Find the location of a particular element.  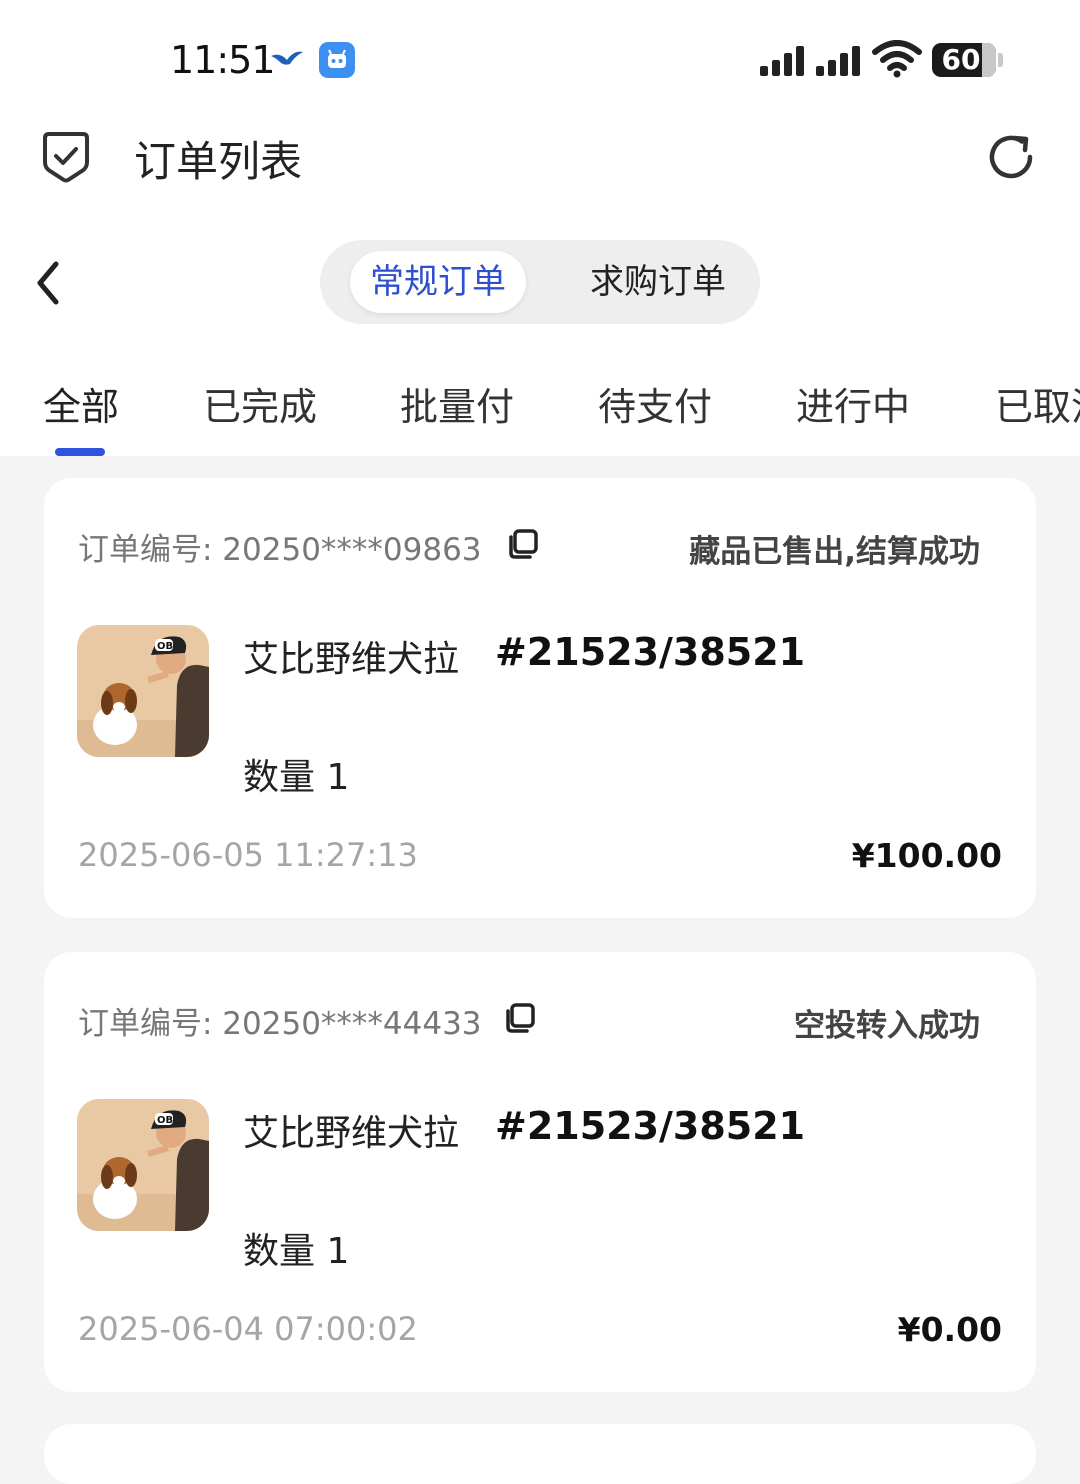

signal-icon-sim2 is located at coordinates (838, 61).